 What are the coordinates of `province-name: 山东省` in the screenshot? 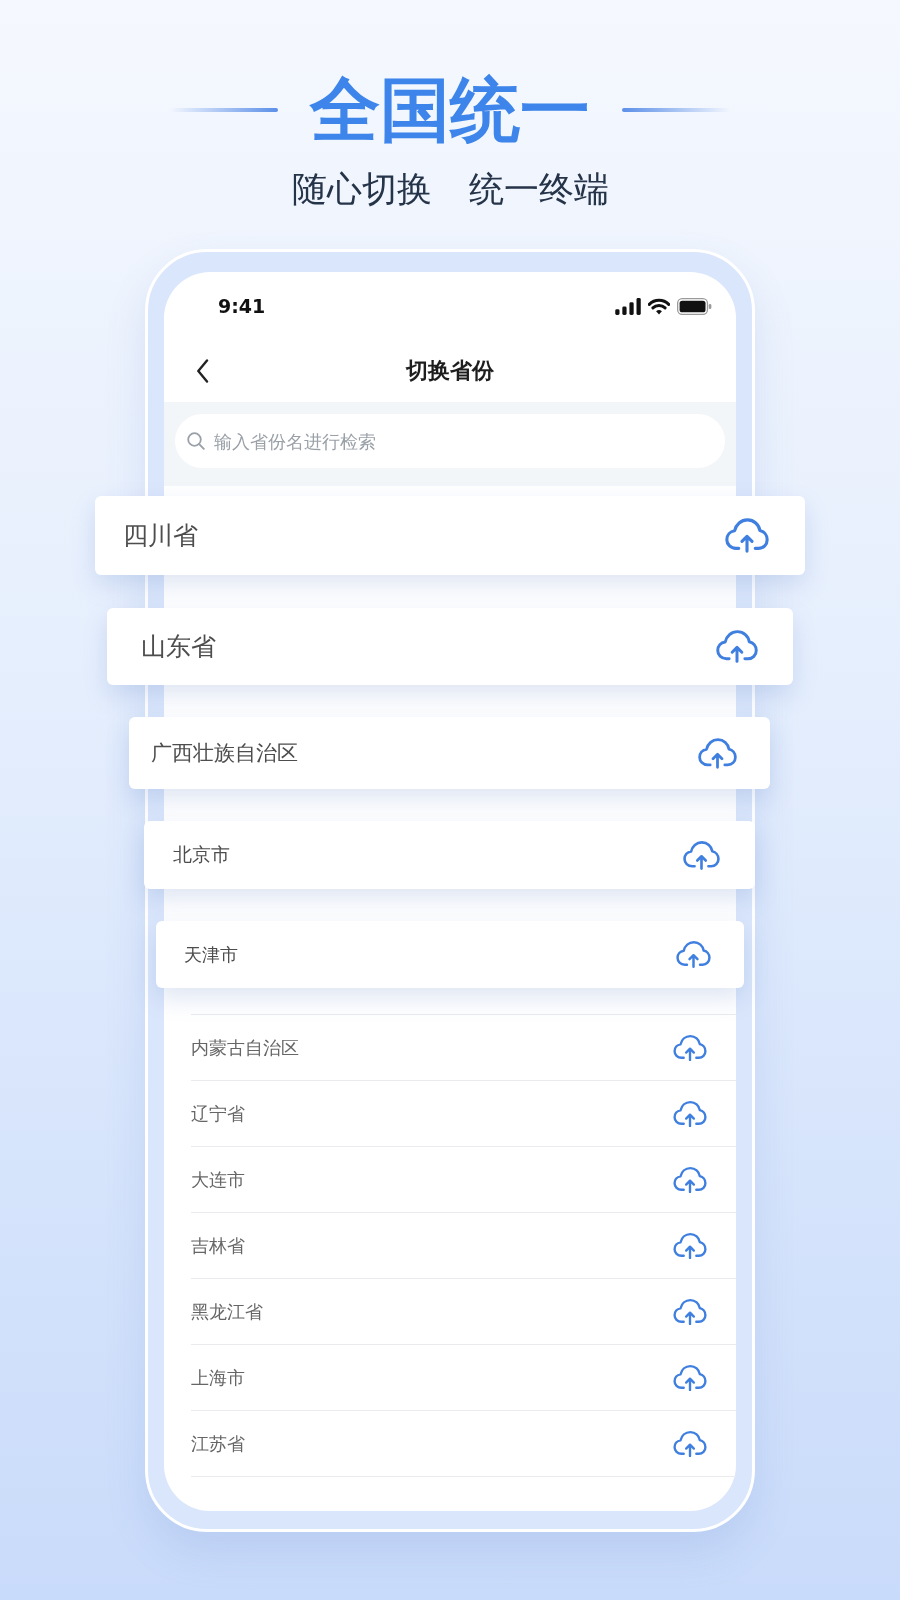 It's located at (178, 647).